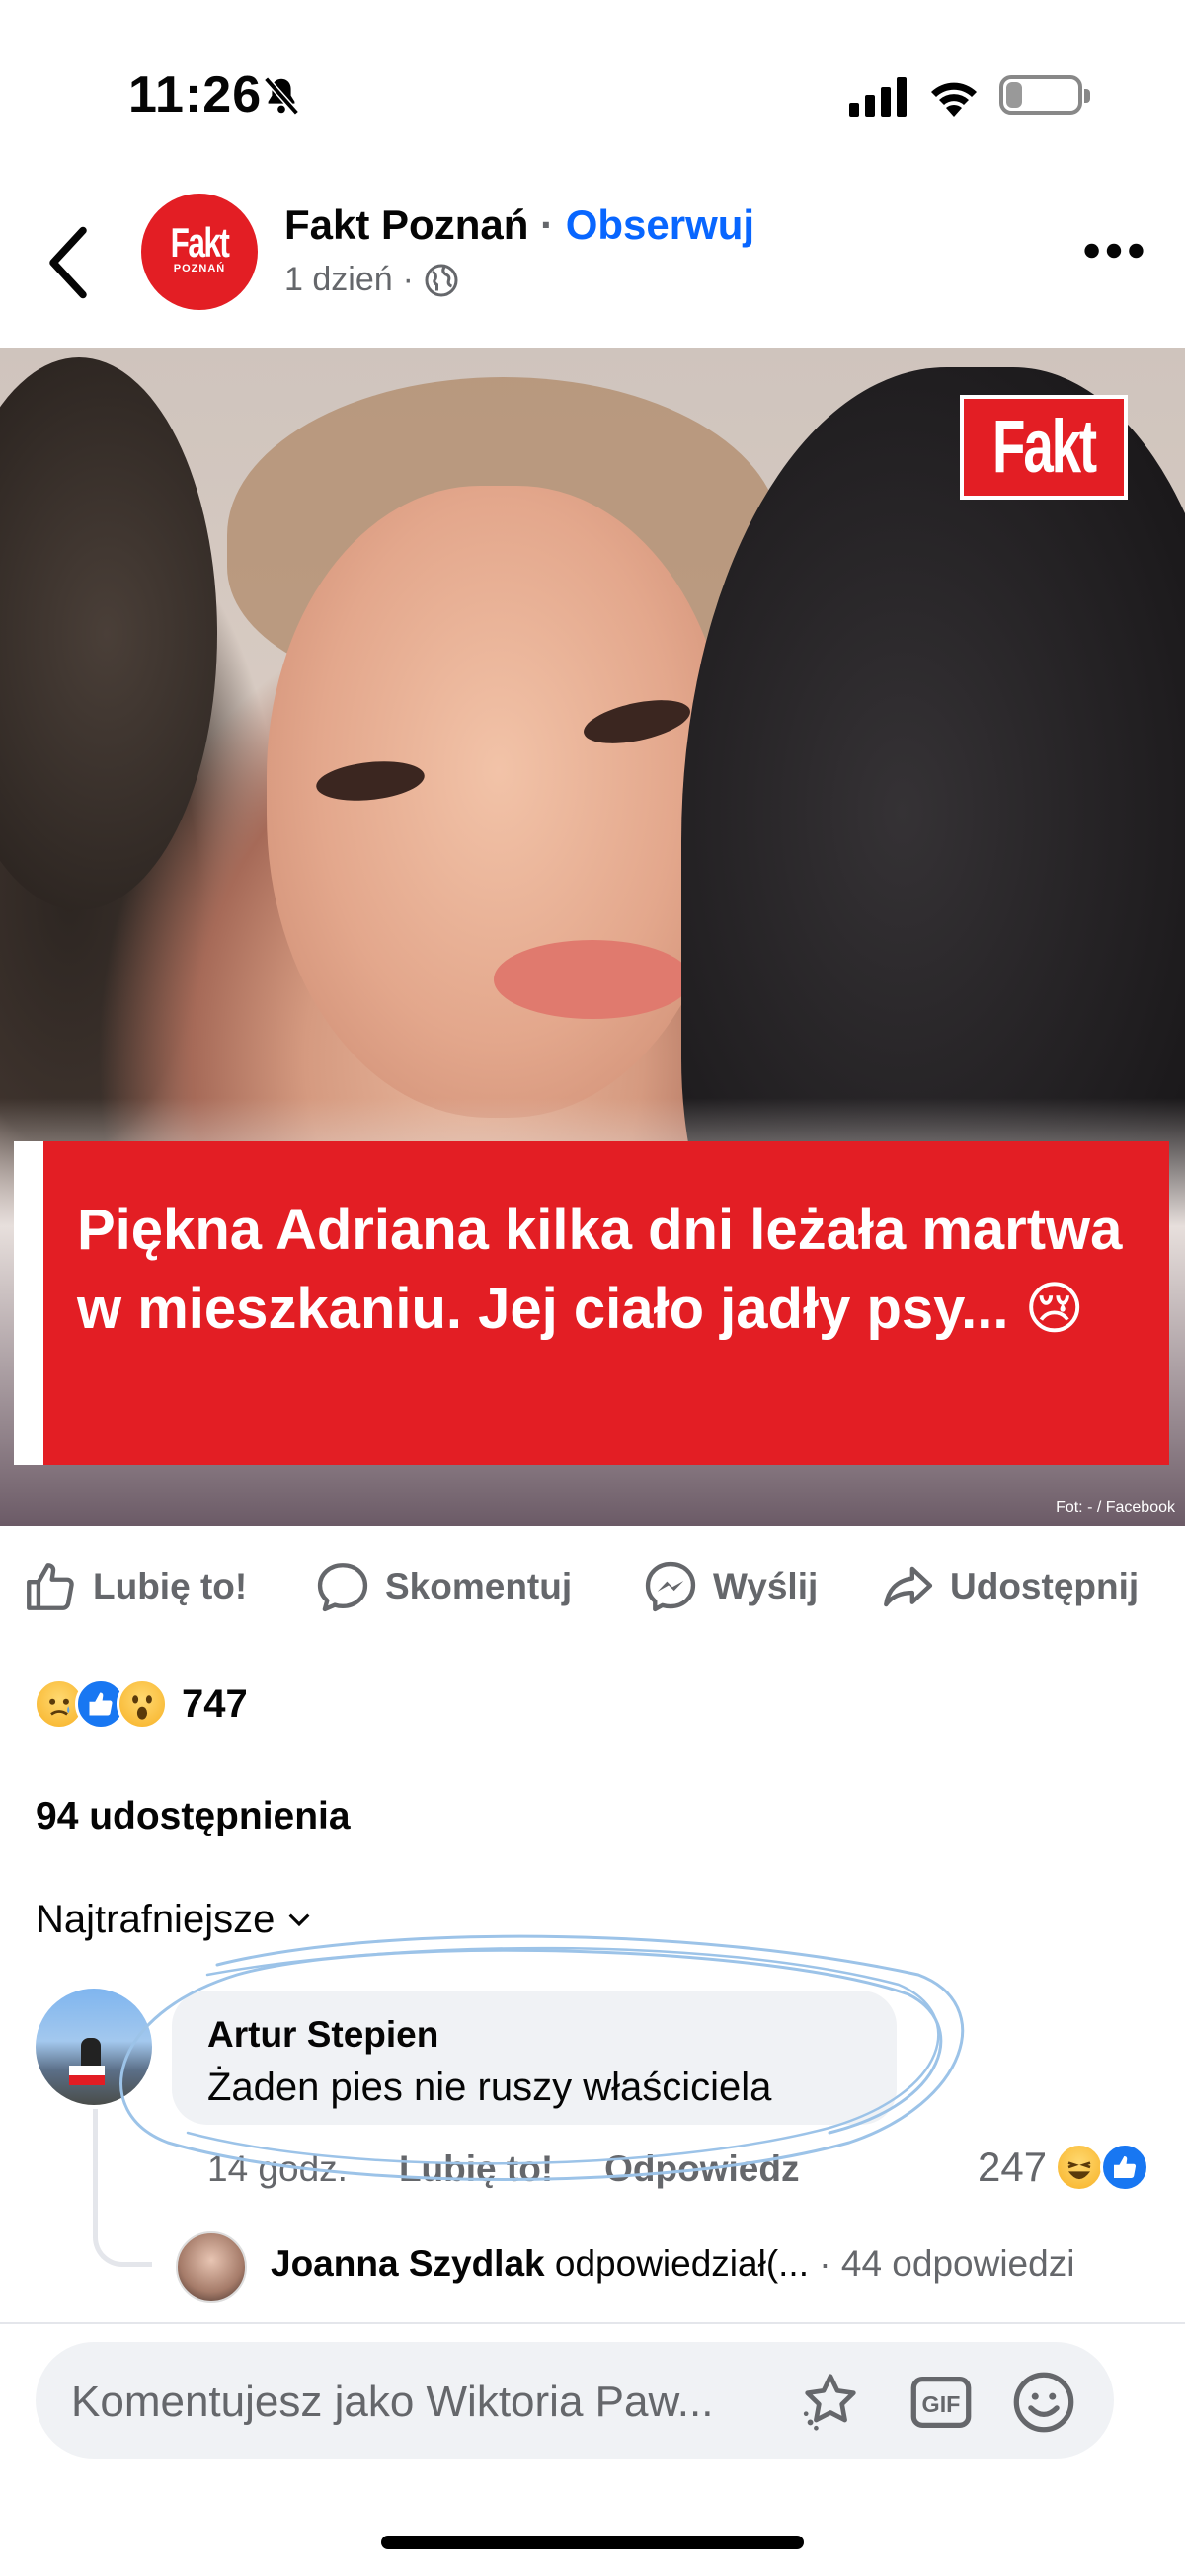 This screenshot has width=1185, height=2576. I want to click on fakt-logo: Fakt, so click(1044, 447).